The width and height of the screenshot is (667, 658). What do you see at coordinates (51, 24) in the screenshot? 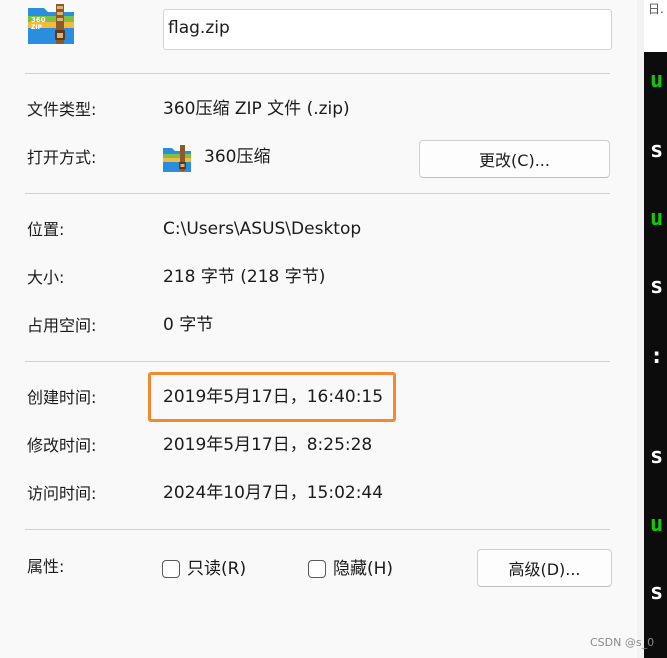
I see `archive-360zip-icon: 360 ZIP` at bounding box center [51, 24].